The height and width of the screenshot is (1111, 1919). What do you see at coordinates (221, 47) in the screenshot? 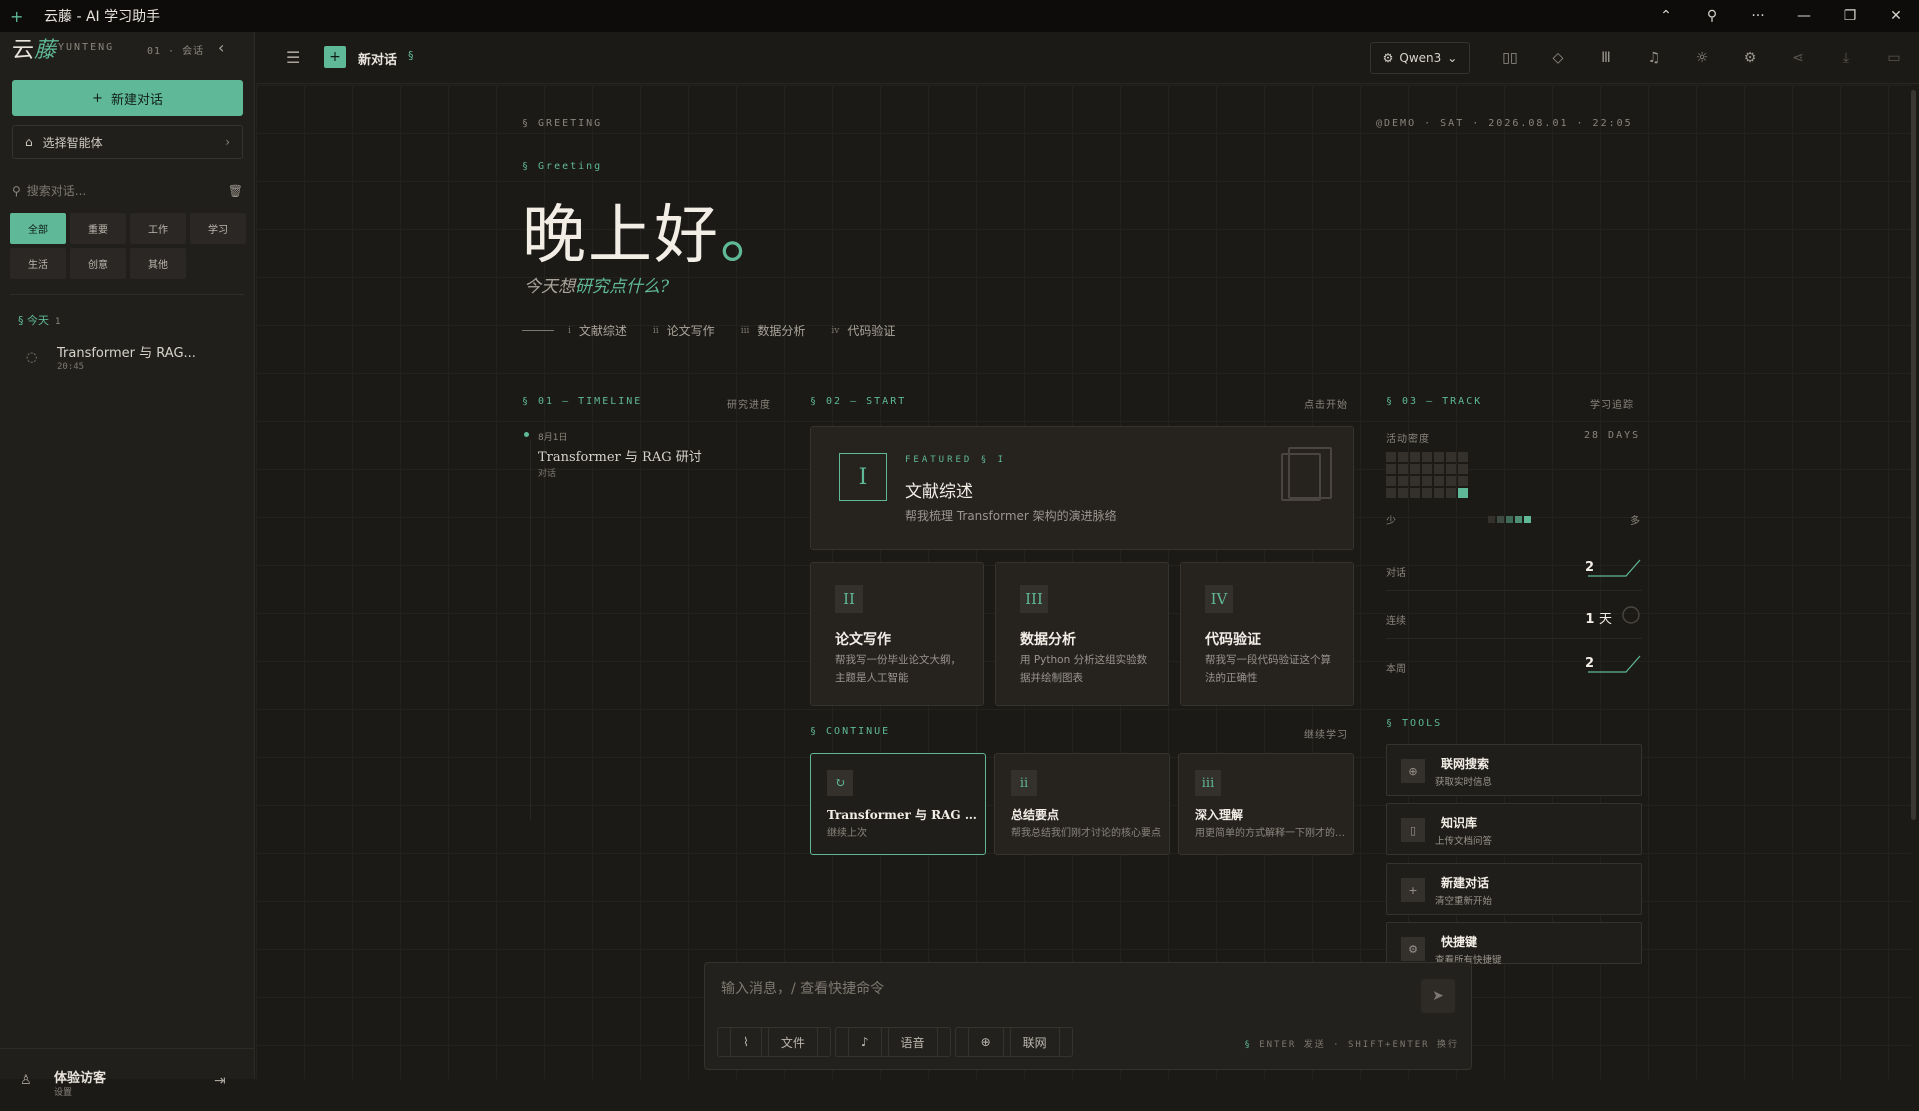
I see `collapse-sidebar-icon: ‹` at bounding box center [221, 47].